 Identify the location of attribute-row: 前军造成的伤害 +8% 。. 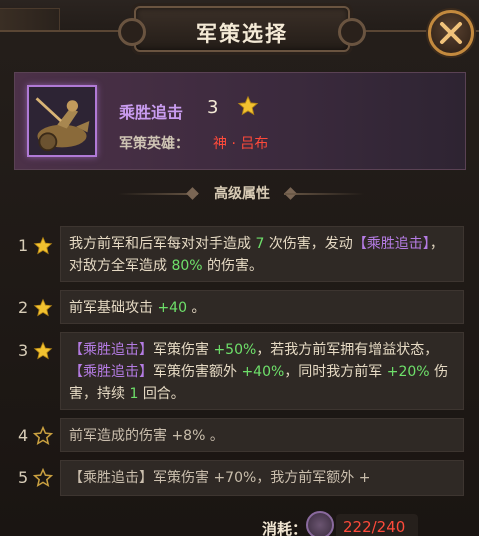
(262, 435).